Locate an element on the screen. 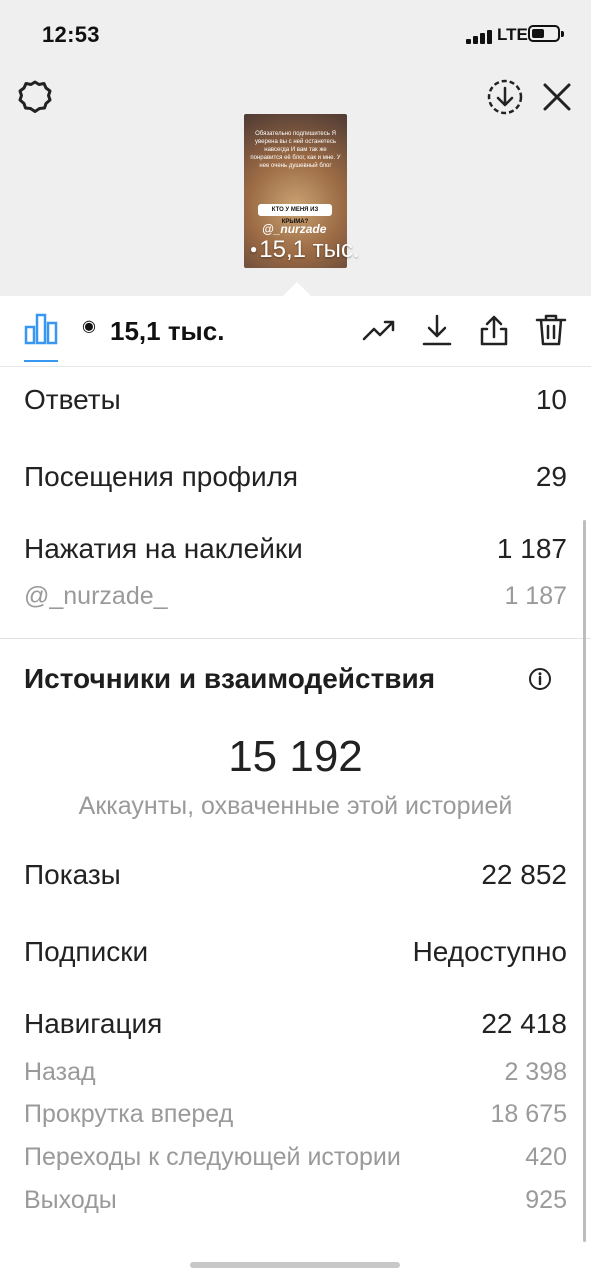 The height and width of the screenshot is (1280, 591). sticker-mention-value: 1 187 is located at coordinates (535, 596).